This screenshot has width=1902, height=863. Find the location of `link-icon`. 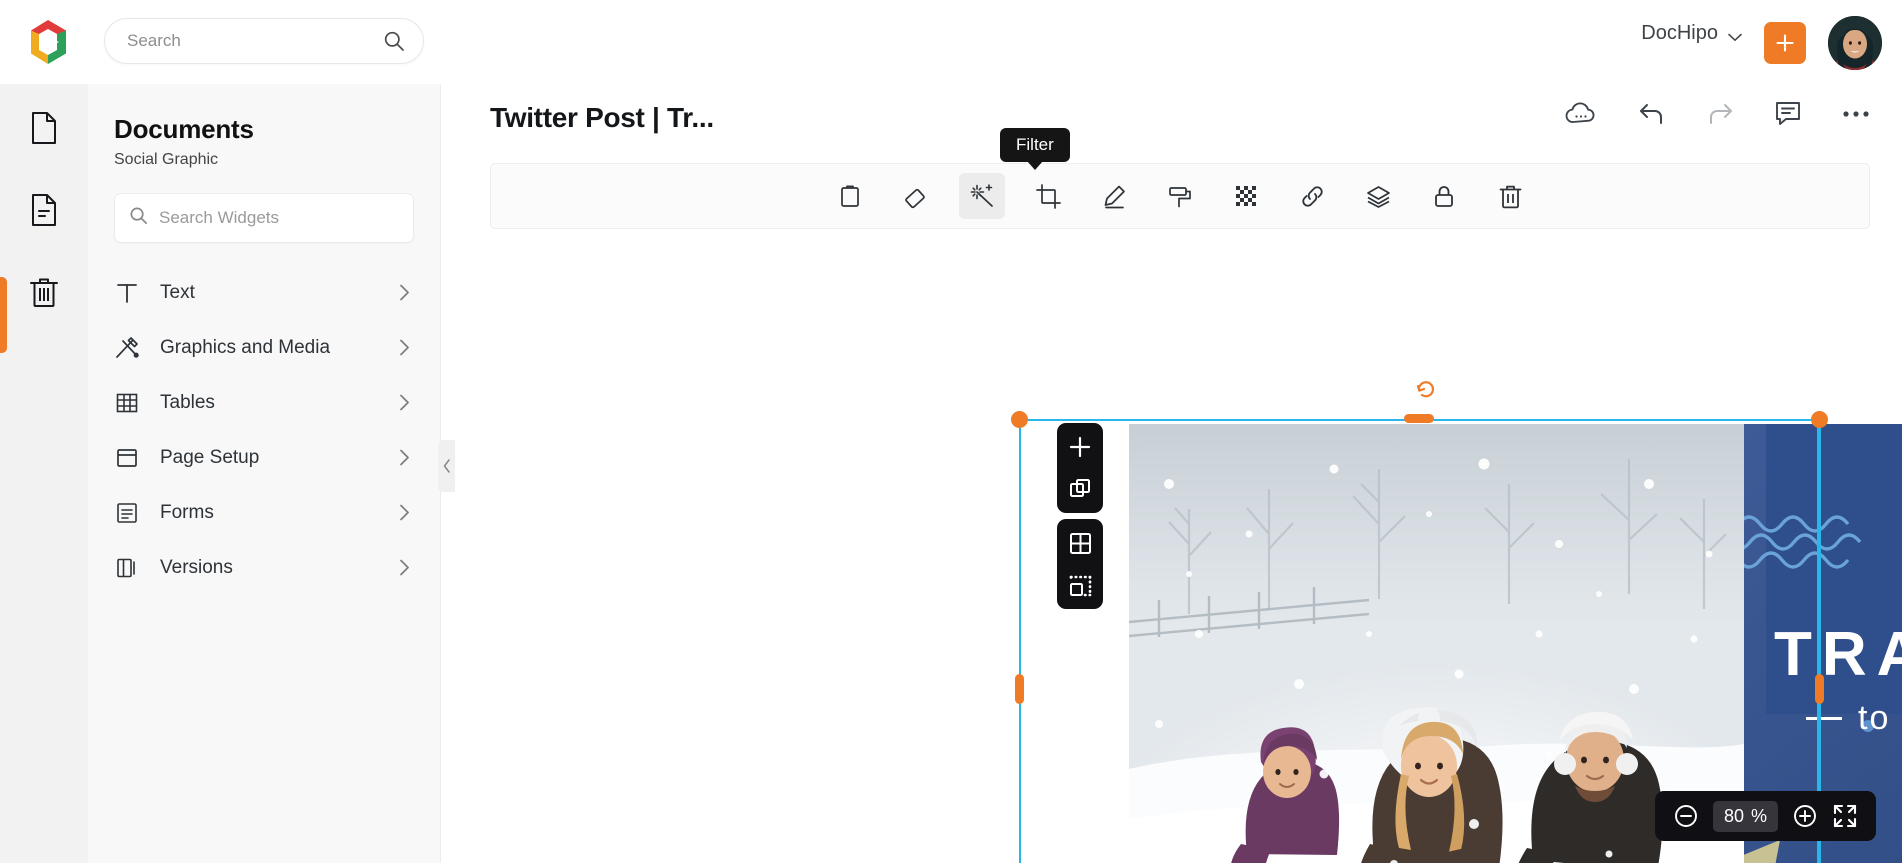

link-icon is located at coordinates (1312, 196).